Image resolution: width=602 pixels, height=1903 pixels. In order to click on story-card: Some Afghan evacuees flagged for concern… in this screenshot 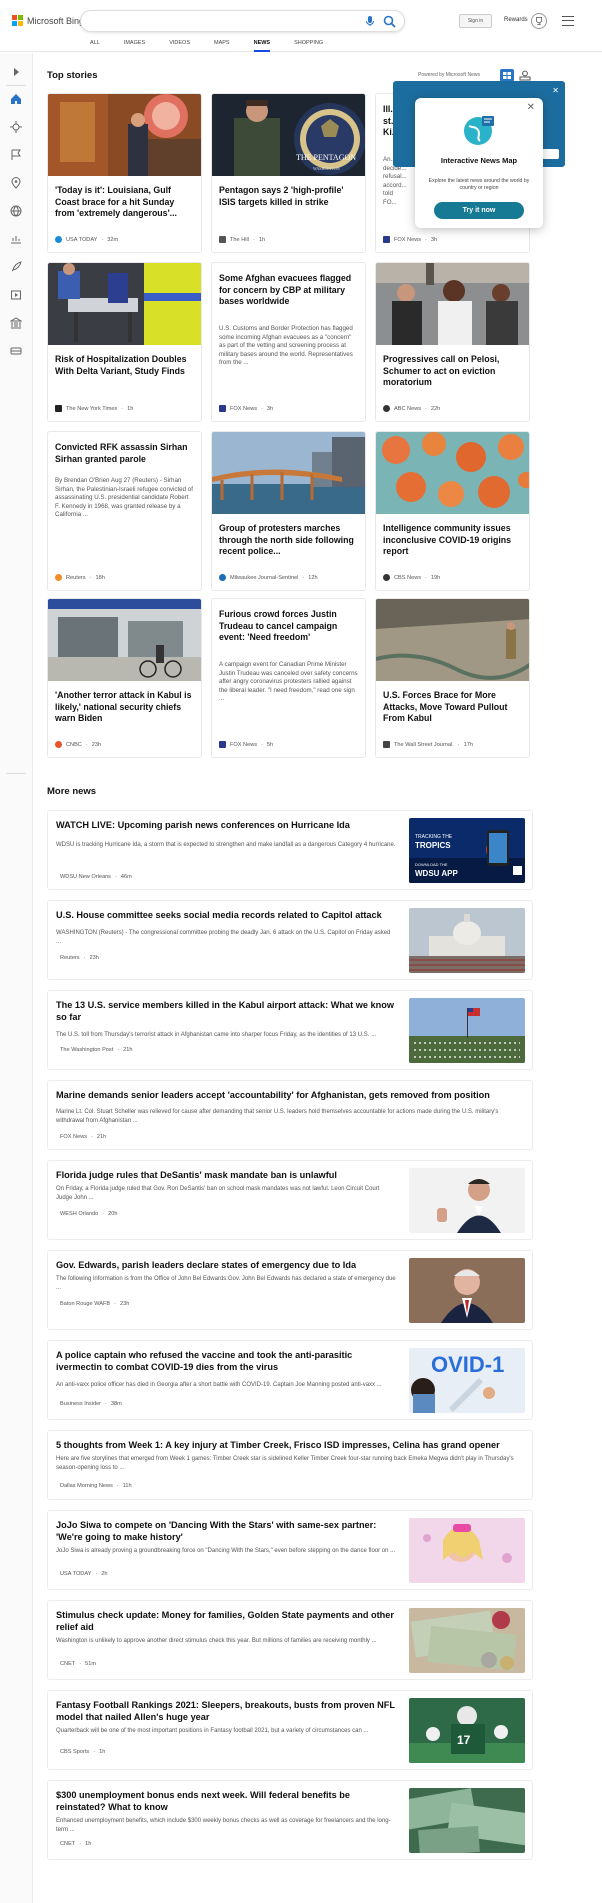, I will do `click(288, 342)`.